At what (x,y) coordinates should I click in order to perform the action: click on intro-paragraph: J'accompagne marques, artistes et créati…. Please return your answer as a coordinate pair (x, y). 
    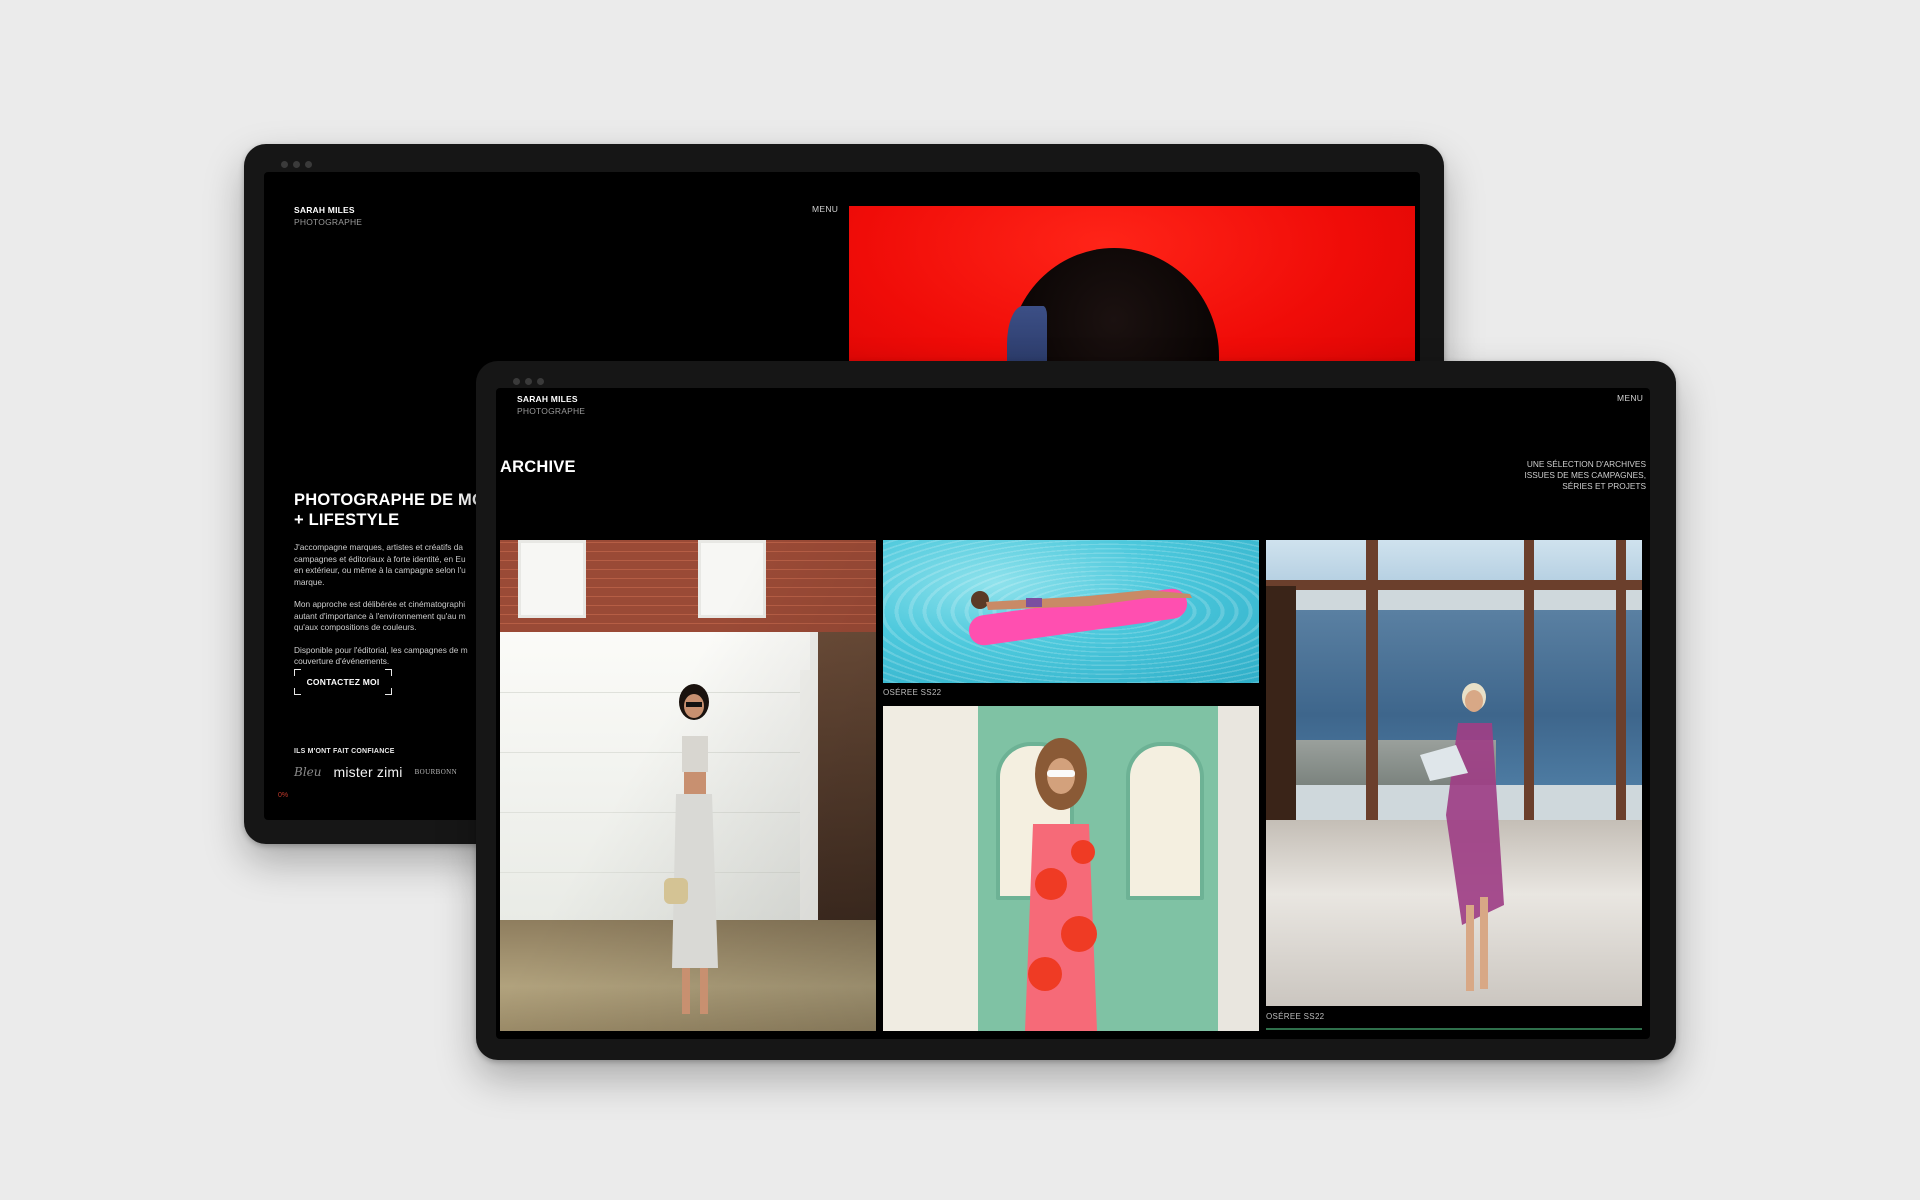
    Looking at the image, I should click on (380, 564).